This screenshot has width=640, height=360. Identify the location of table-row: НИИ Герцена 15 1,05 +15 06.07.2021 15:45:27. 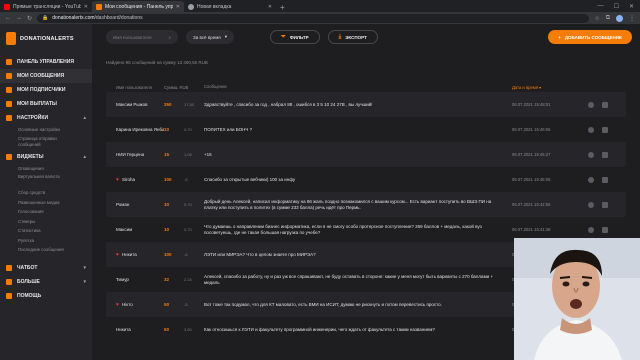
(366, 154).